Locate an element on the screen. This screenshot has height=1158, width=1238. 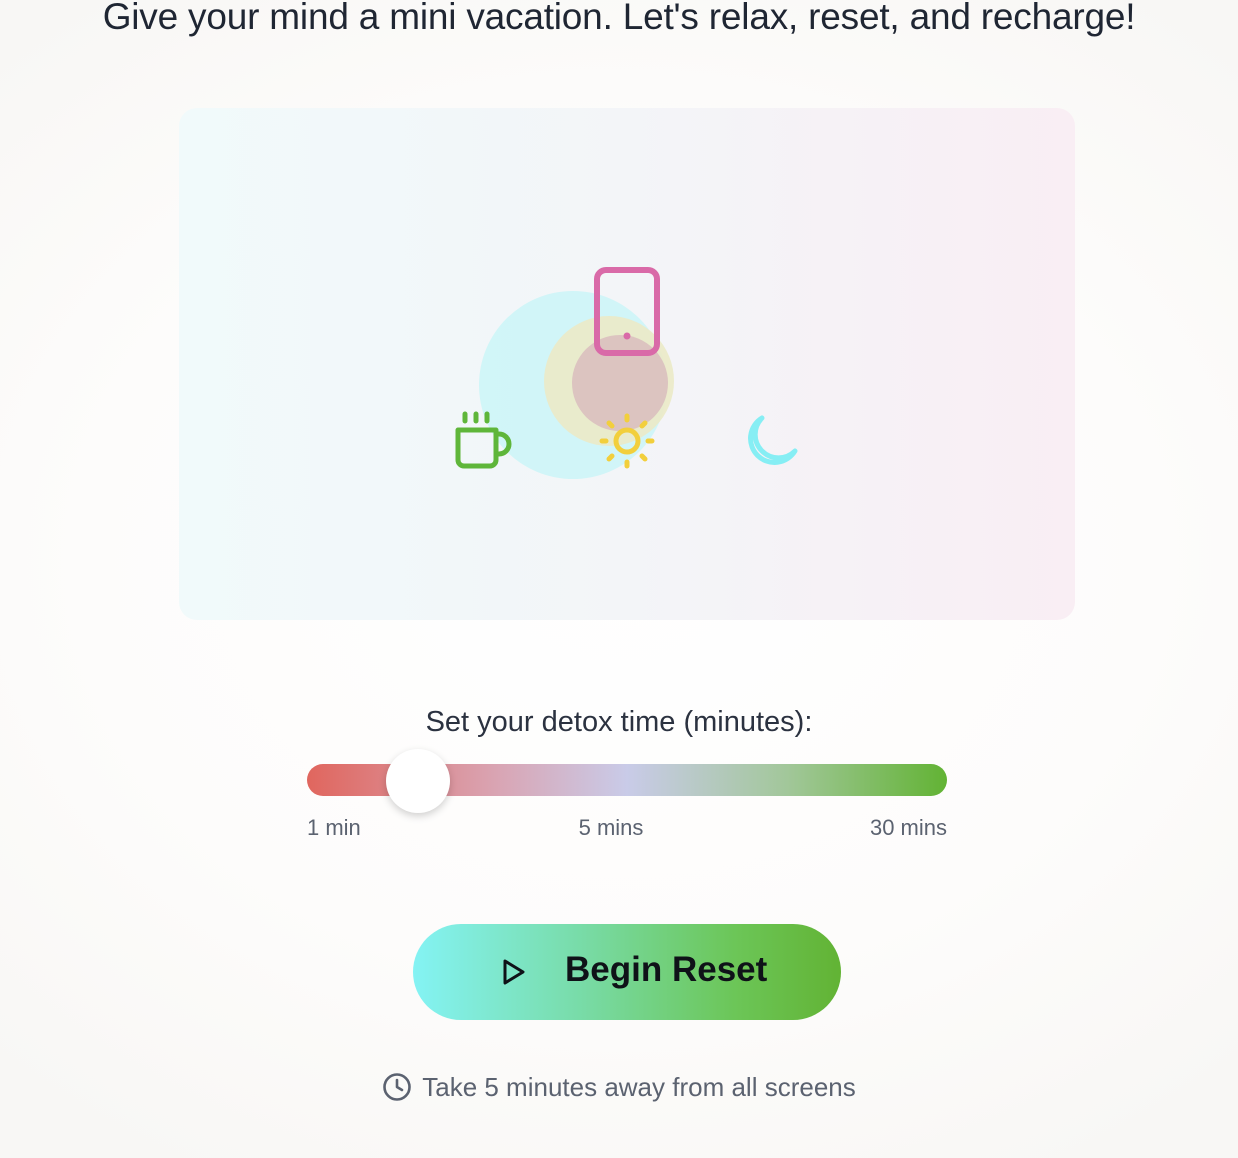
footer-note: Take 5 minutes away from all screens is located at coordinates (619, 1087).